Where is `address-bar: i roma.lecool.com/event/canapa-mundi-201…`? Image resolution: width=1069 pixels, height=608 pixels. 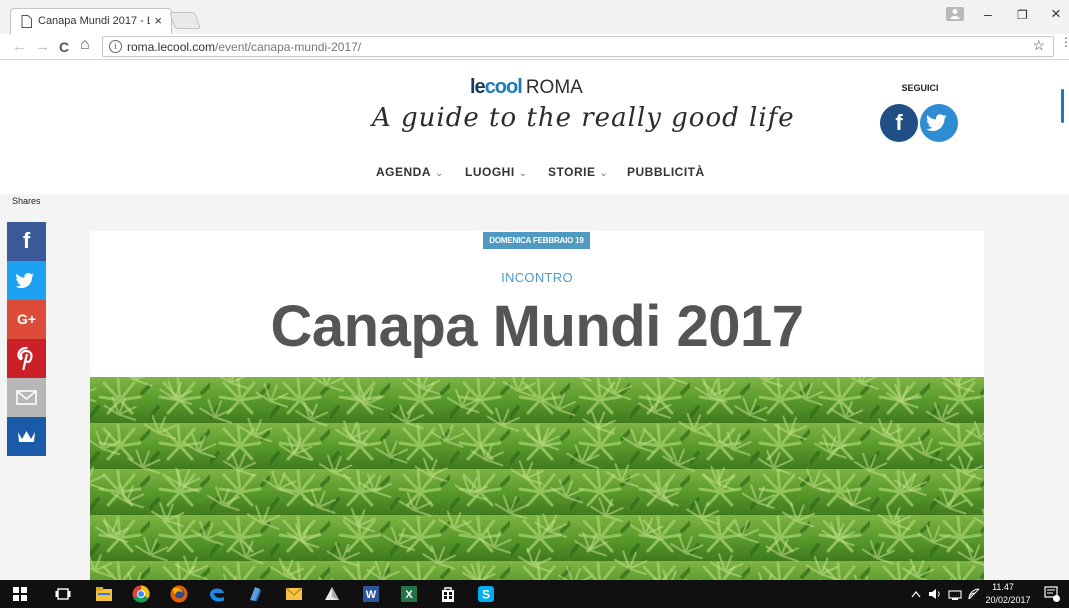 address-bar: i roma.lecool.com/event/canapa-mundi-201… is located at coordinates (578, 46).